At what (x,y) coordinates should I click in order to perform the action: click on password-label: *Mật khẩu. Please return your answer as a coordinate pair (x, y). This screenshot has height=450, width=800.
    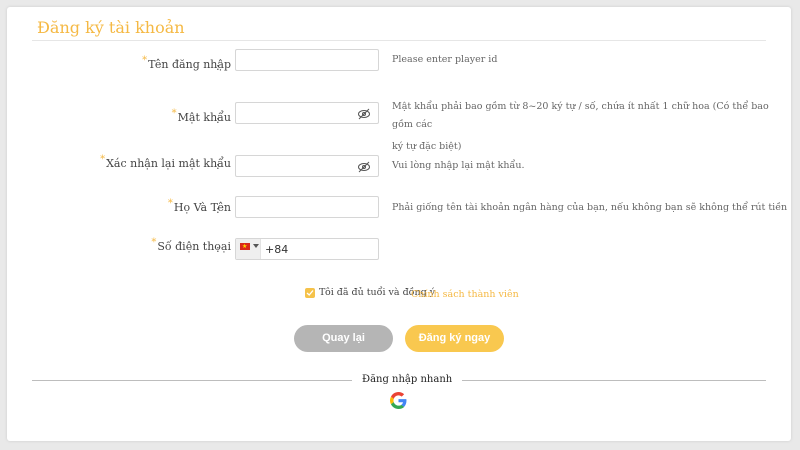
    Looking at the image, I should click on (201, 116).